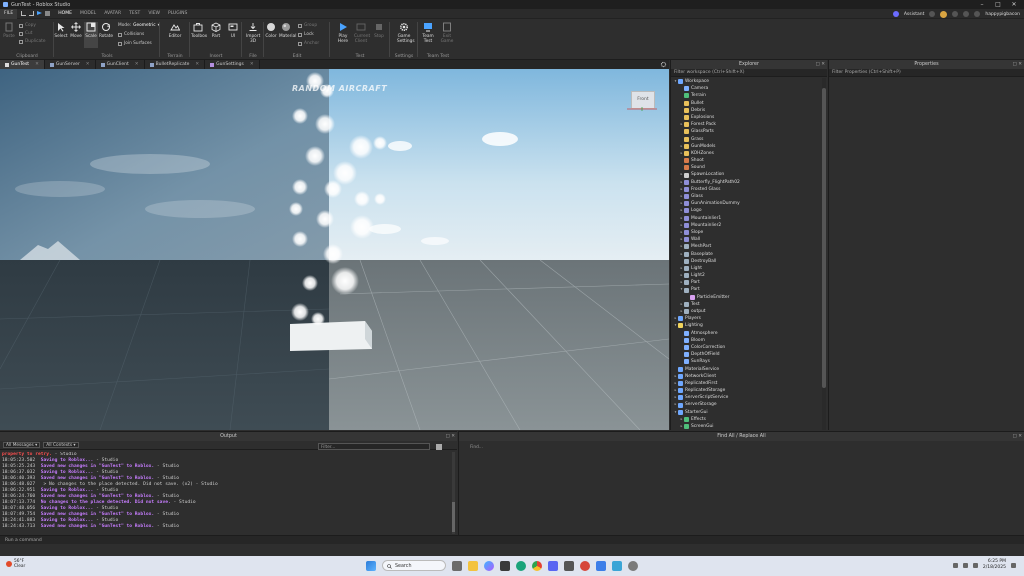  I want to click on explorer-item: ▸ Light2, so click(746, 275).